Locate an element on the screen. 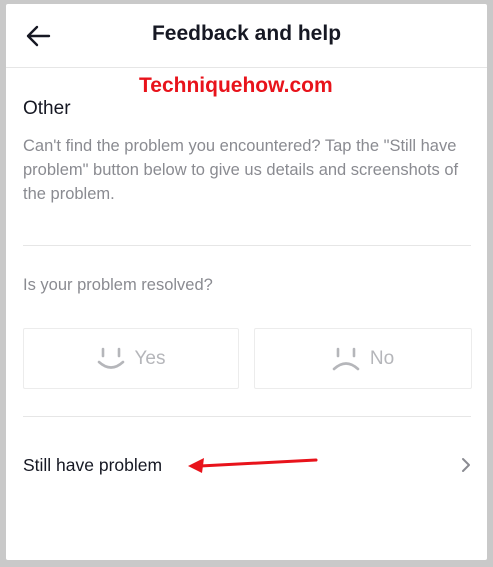  no-button: No is located at coordinates (363, 358).